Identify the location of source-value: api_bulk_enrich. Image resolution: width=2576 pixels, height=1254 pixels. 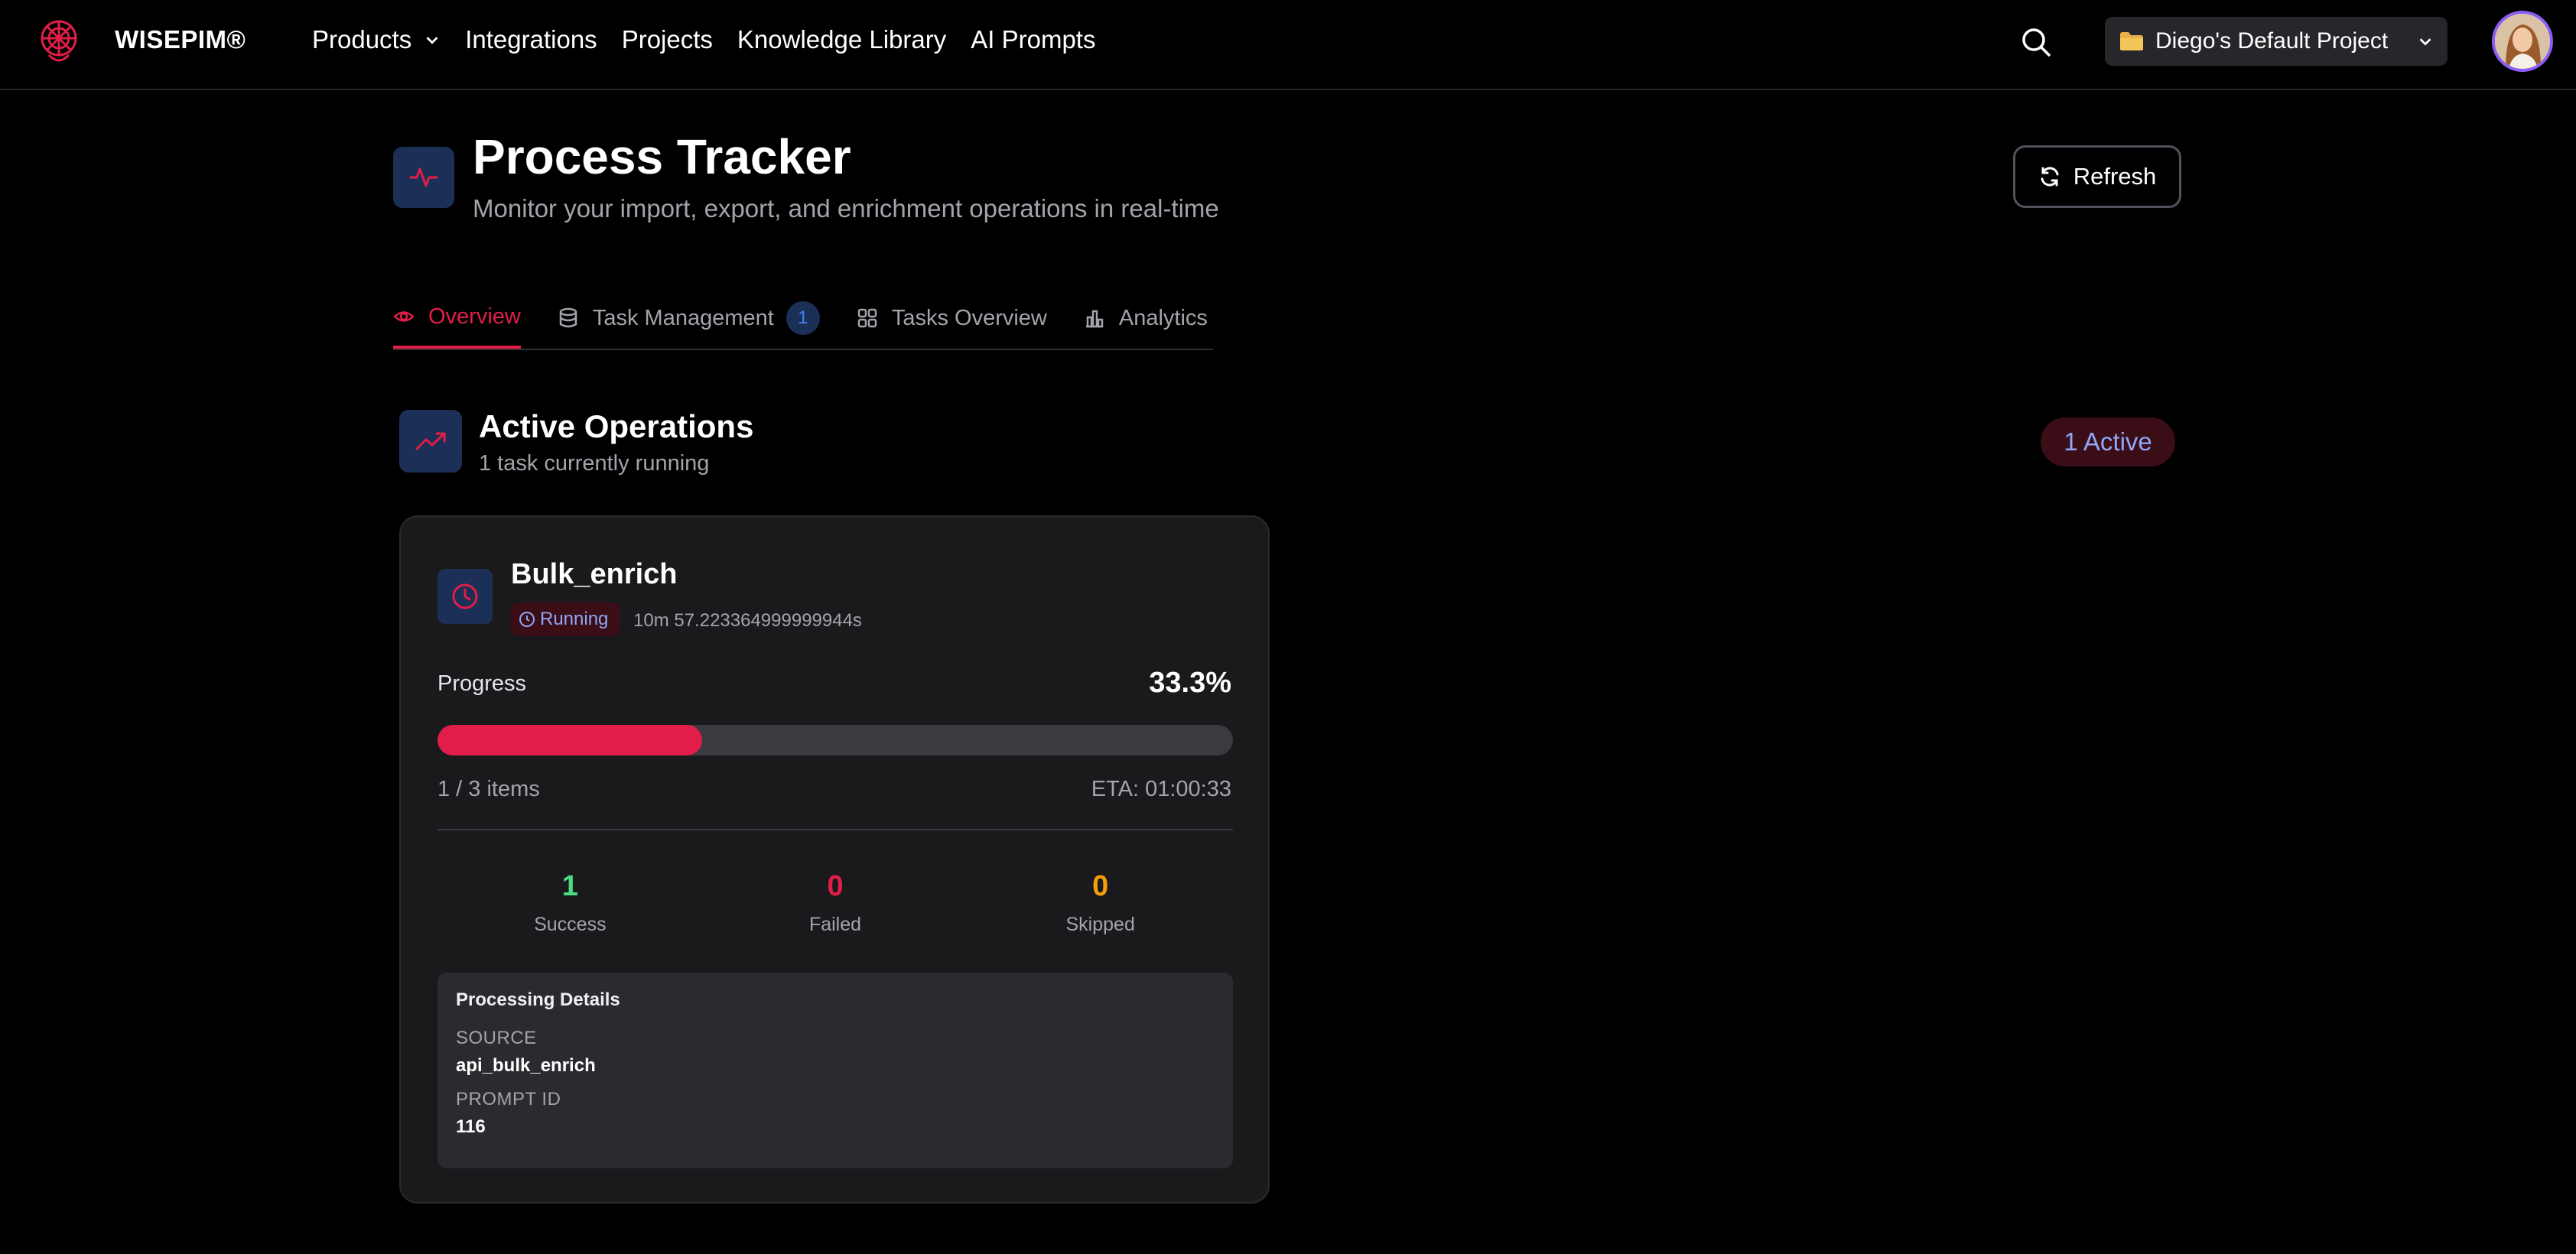
(526, 1065).